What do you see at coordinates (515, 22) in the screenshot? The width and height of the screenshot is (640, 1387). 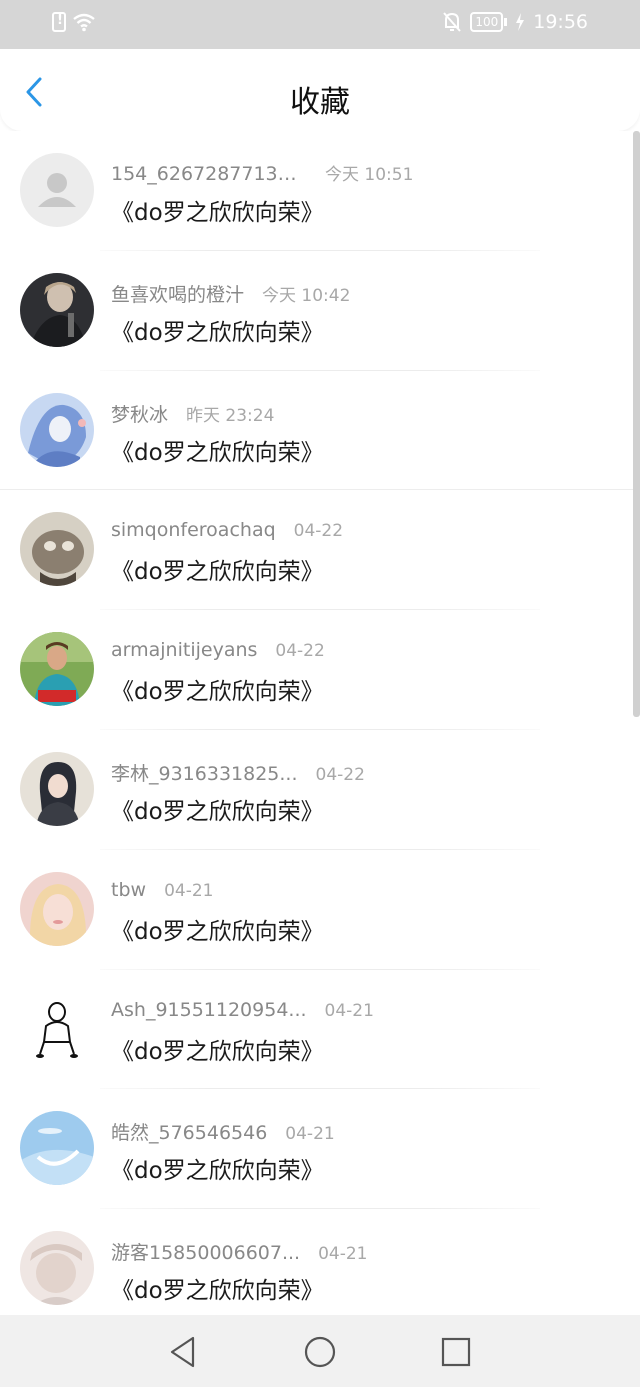 I see `status-right-icons: 100 19:56` at bounding box center [515, 22].